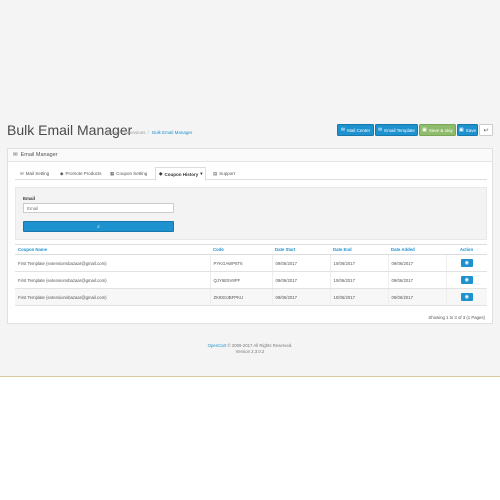  Describe the element at coordinates (161, 173) in the screenshot. I see `tags-icon: ◆` at that location.